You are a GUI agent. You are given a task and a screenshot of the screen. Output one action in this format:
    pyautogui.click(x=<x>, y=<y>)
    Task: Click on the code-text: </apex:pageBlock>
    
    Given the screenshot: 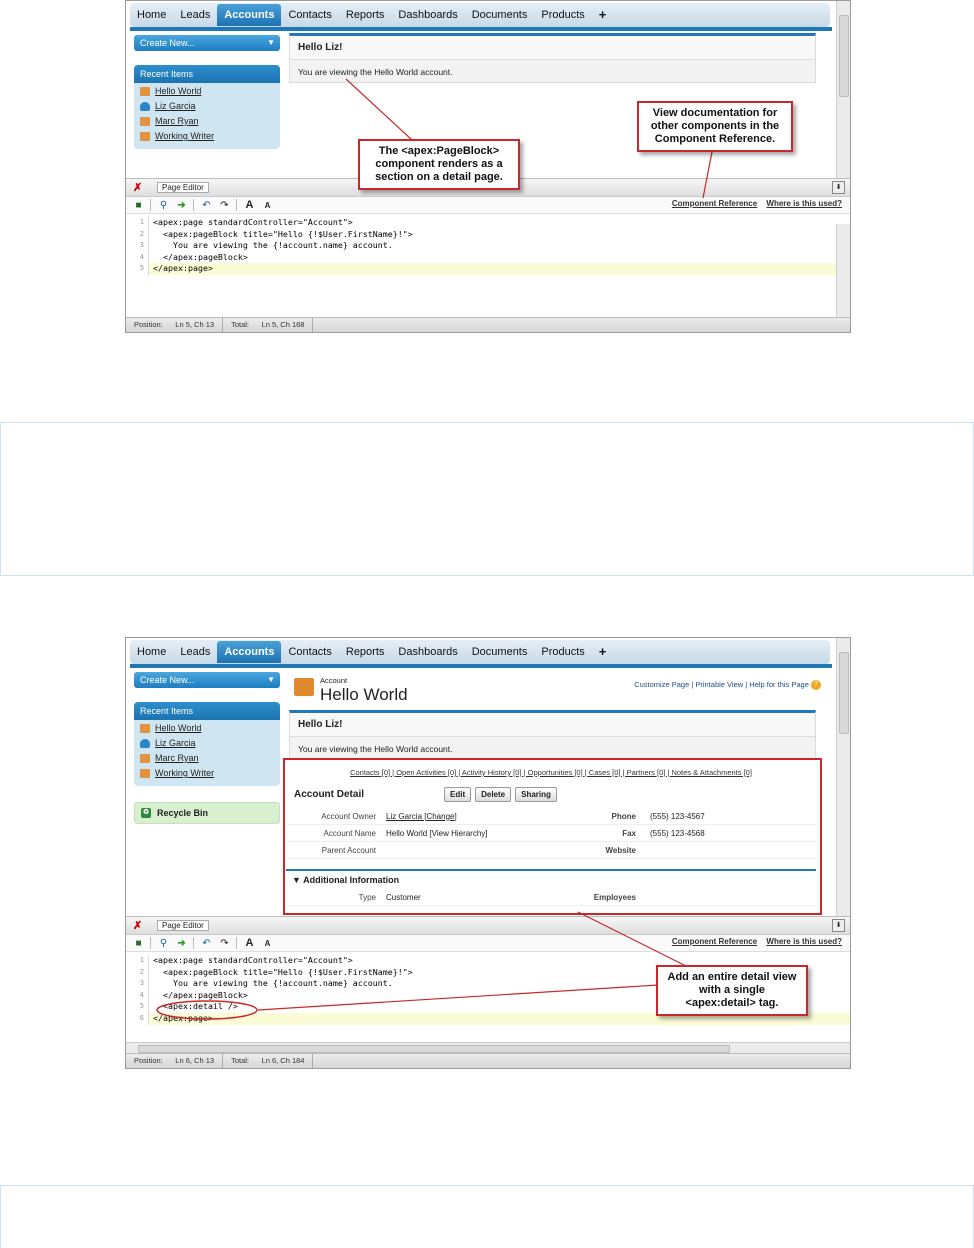 What is the action you would take?
    pyautogui.click(x=499, y=258)
    